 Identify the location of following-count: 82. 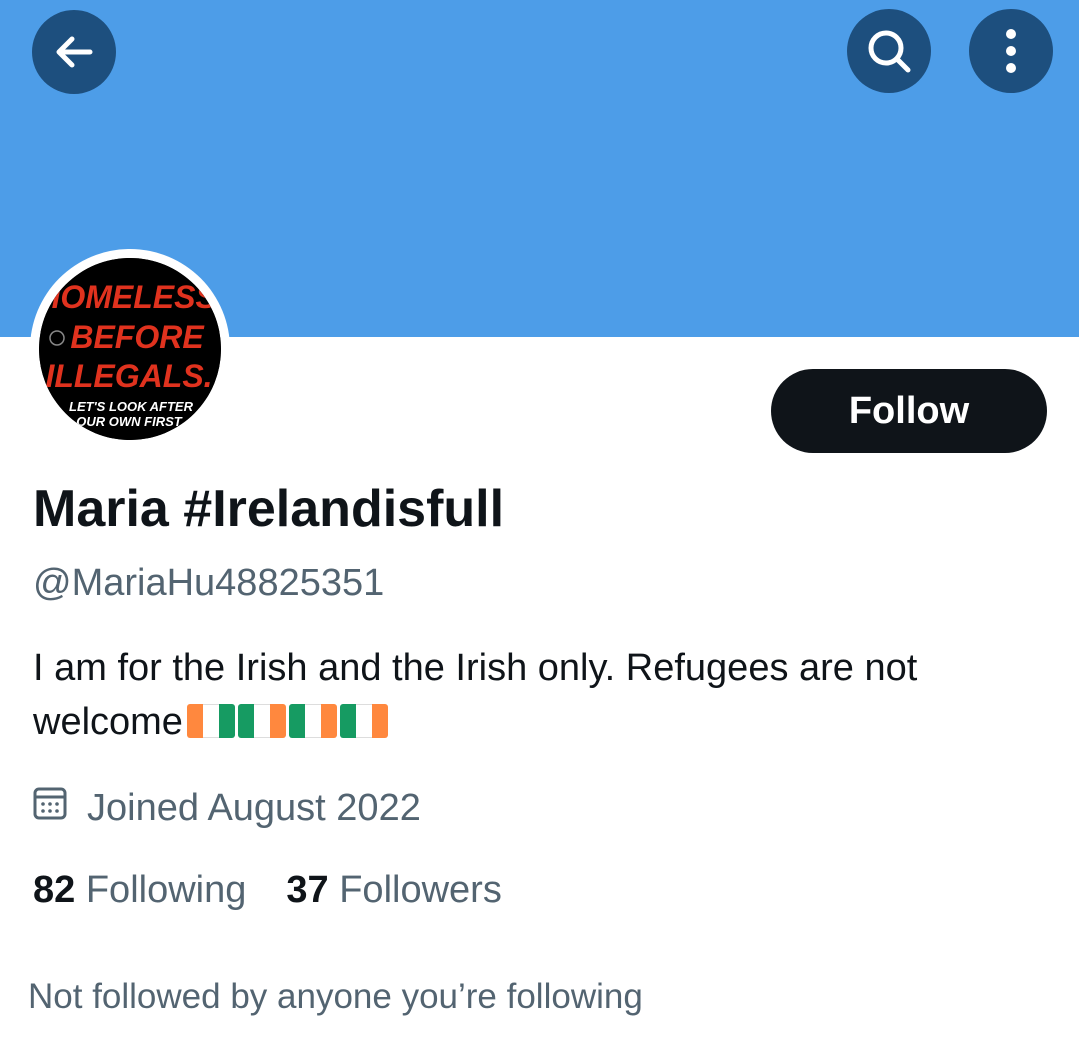
(54, 890).